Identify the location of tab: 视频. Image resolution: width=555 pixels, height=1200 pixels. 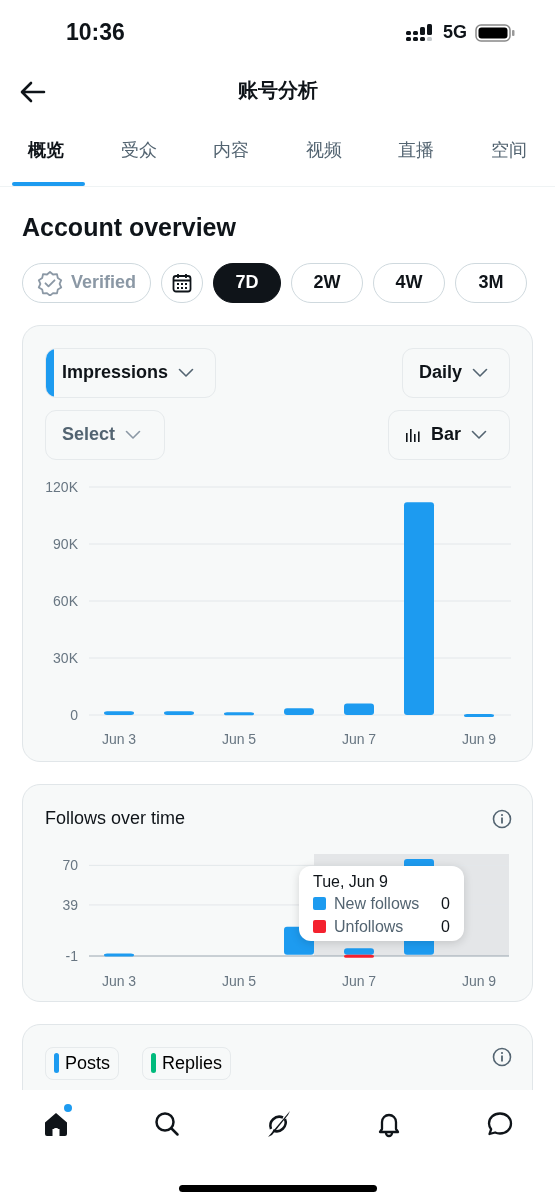
(323, 150).